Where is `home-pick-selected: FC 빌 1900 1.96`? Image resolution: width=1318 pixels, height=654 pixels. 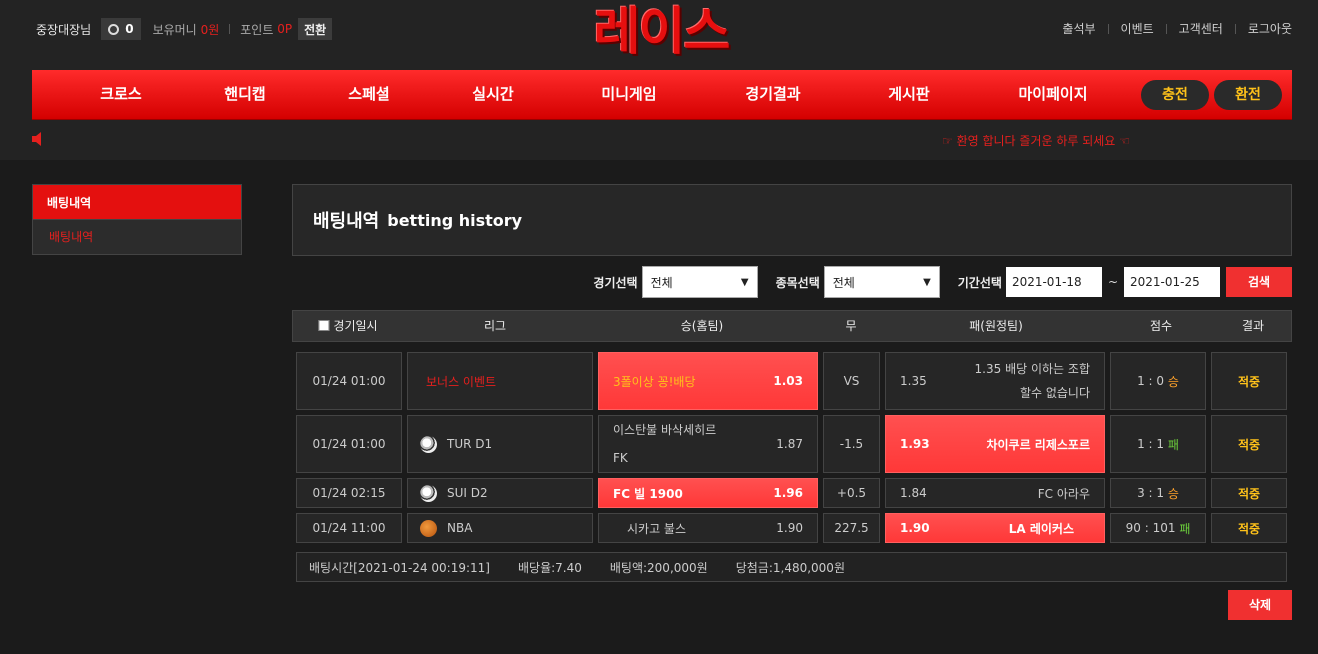 home-pick-selected: FC 빌 1900 1.96 is located at coordinates (708, 493).